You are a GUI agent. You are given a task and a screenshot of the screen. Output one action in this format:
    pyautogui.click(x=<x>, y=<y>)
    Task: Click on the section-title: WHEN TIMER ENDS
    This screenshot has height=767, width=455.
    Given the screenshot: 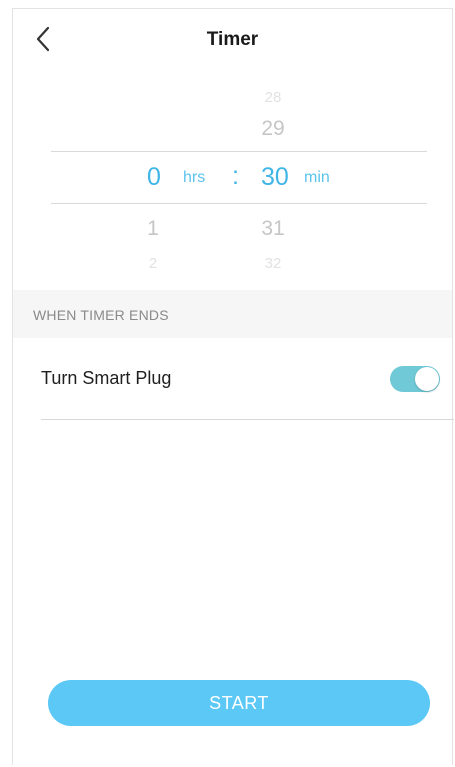 What is the action you would take?
    pyautogui.click(x=101, y=315)
    